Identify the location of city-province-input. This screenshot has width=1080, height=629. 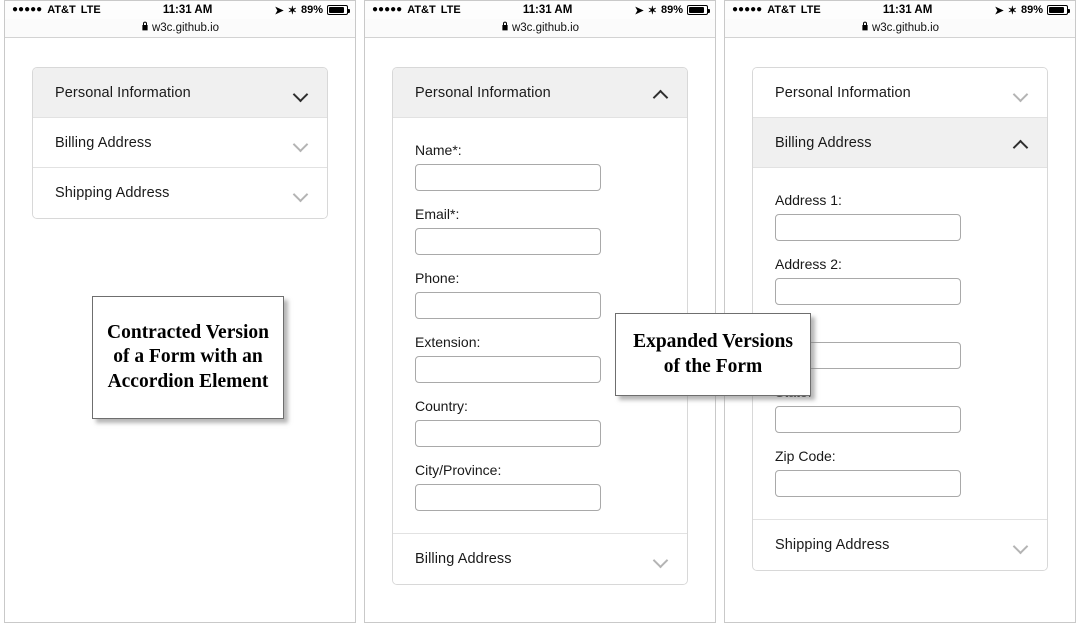
(508, 497).